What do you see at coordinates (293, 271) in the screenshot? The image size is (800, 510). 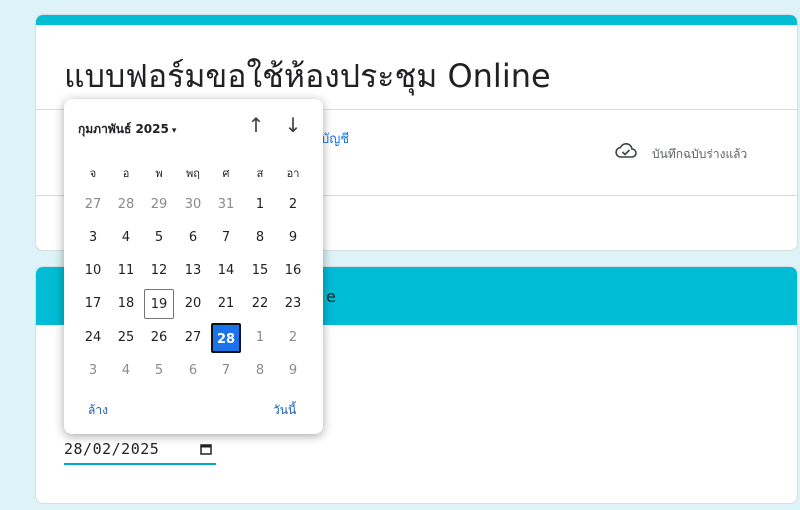 I see `day-cell: 16` at bounding box center [293, 271].